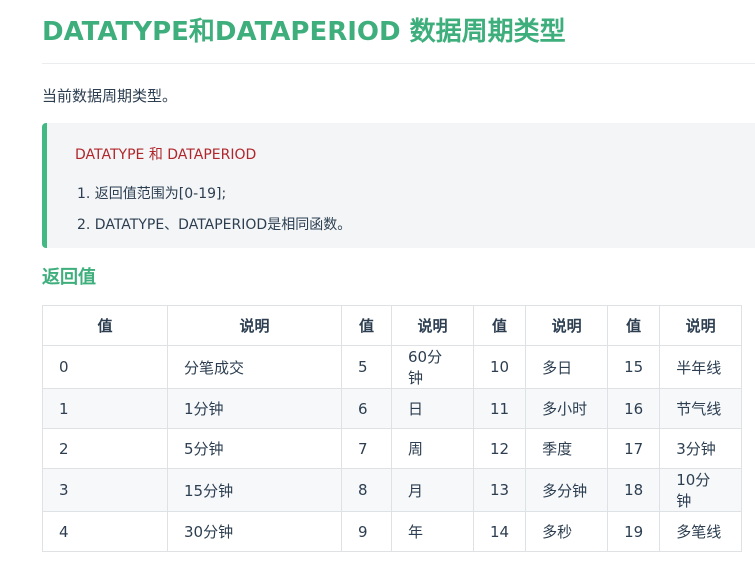  What do you see at coordinates (701, 448) in the screenshot?
I see `table-cell: 3分钟` at bounding box center [701, 448].